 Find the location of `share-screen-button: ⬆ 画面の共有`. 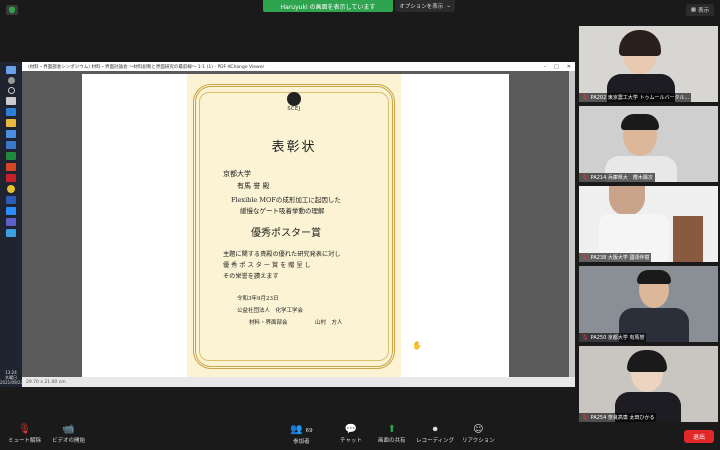

share-screen-button: ⬆ 画面の共有 is located at coordinates (392, 434).